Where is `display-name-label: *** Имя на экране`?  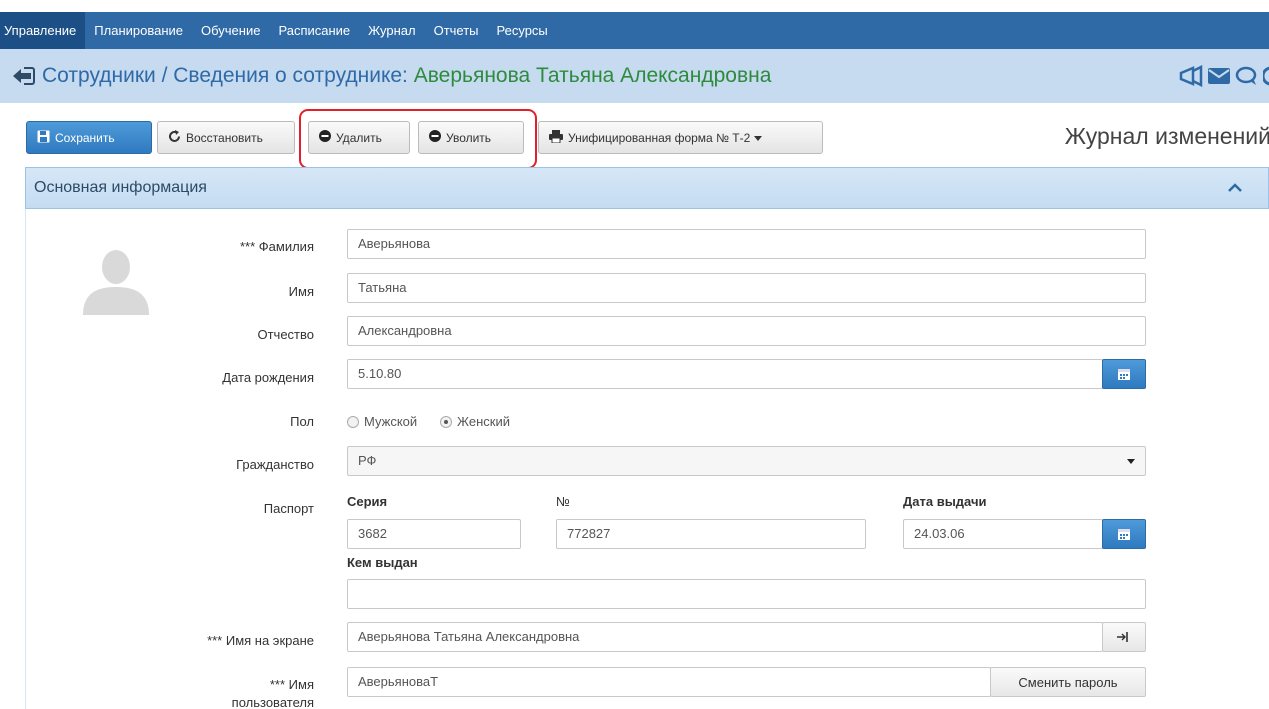
display-name-label: *** Имя на экране is located at coordinates (260, 640).